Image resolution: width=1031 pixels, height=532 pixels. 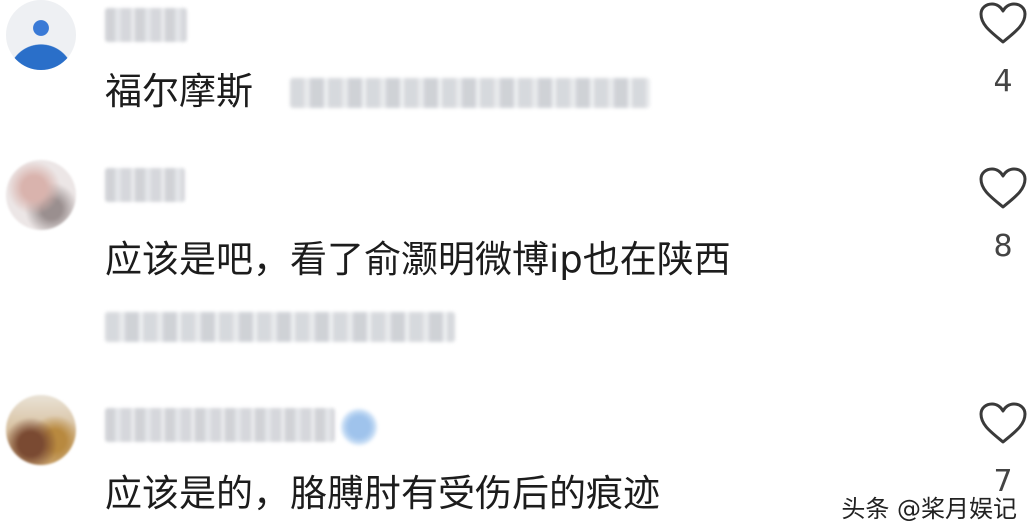 I want to click on comment-text: 应该是的，胳膊肘有受伤后的痕迹, so click(x=382, y=493).